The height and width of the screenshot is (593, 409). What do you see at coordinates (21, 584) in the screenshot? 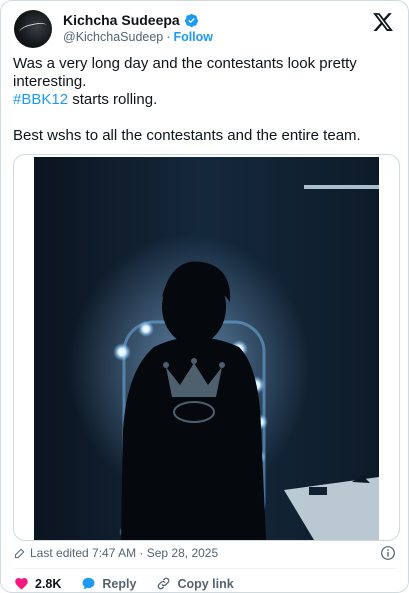
I see `heart-icon` at bounding box center [21, 584].